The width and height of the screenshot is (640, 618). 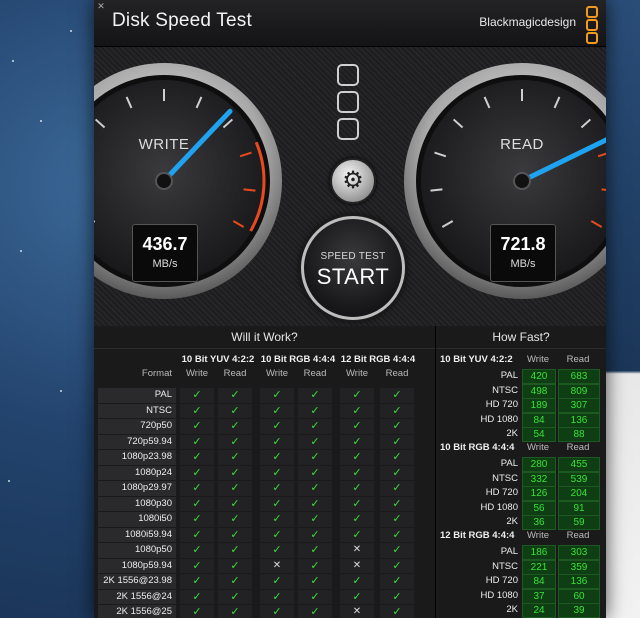 What do you see at coordinates (353, 181) in the screenshot?
I see `settings-button: ⚙` at bounding box center [353, 181].